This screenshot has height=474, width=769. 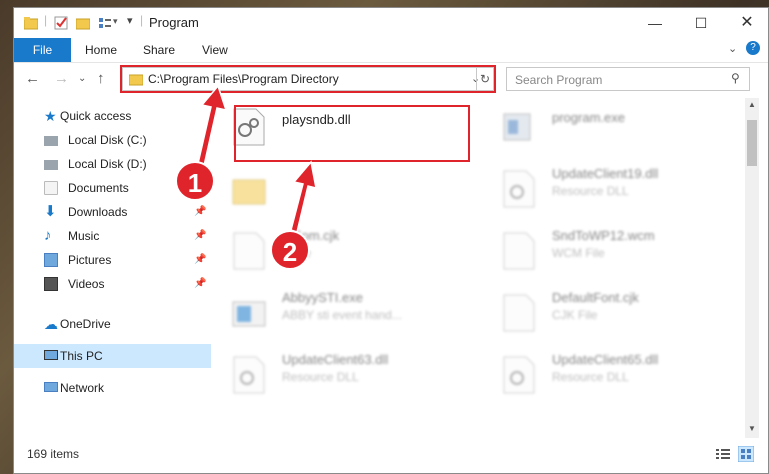 I want to click on arrow-to-file, so click(x=303, y=196).